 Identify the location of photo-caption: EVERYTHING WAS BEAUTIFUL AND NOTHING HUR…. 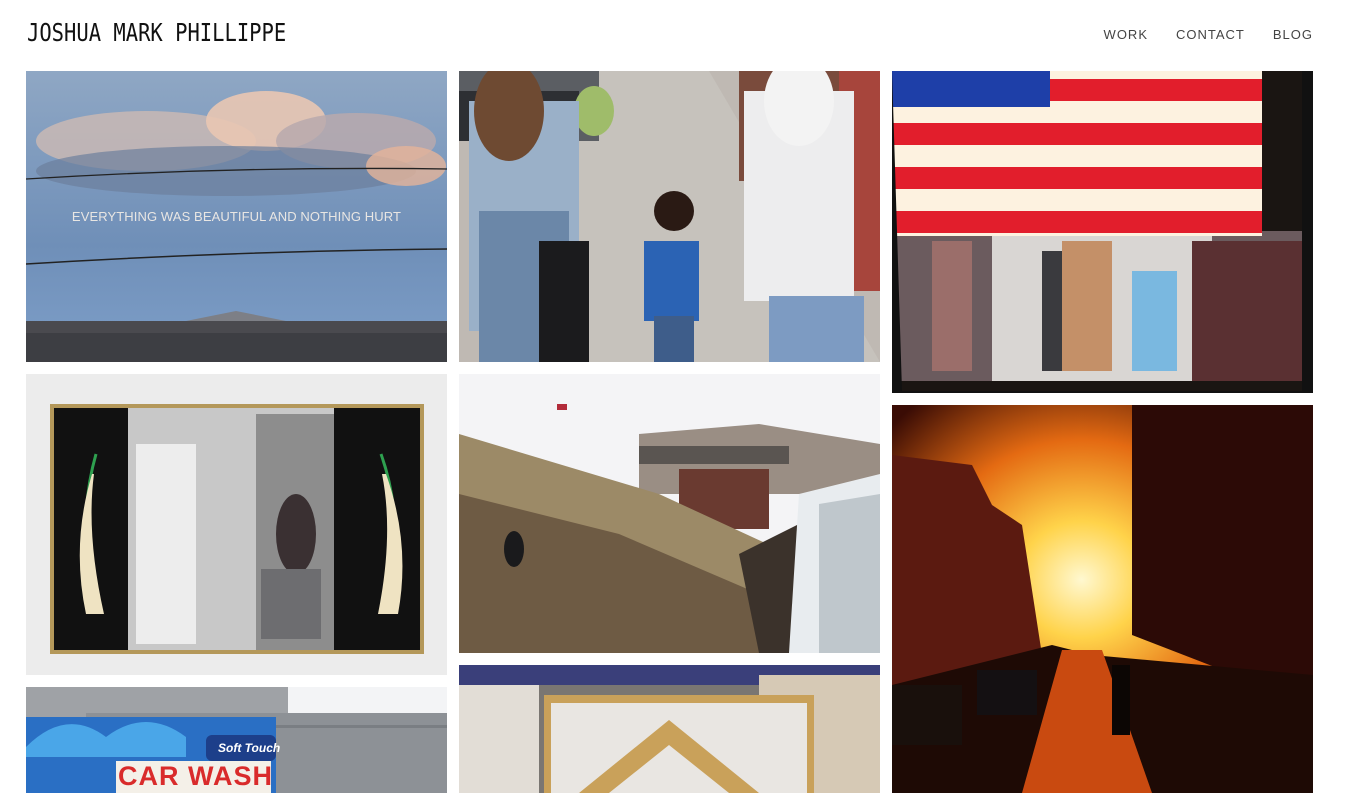
(236, 216).